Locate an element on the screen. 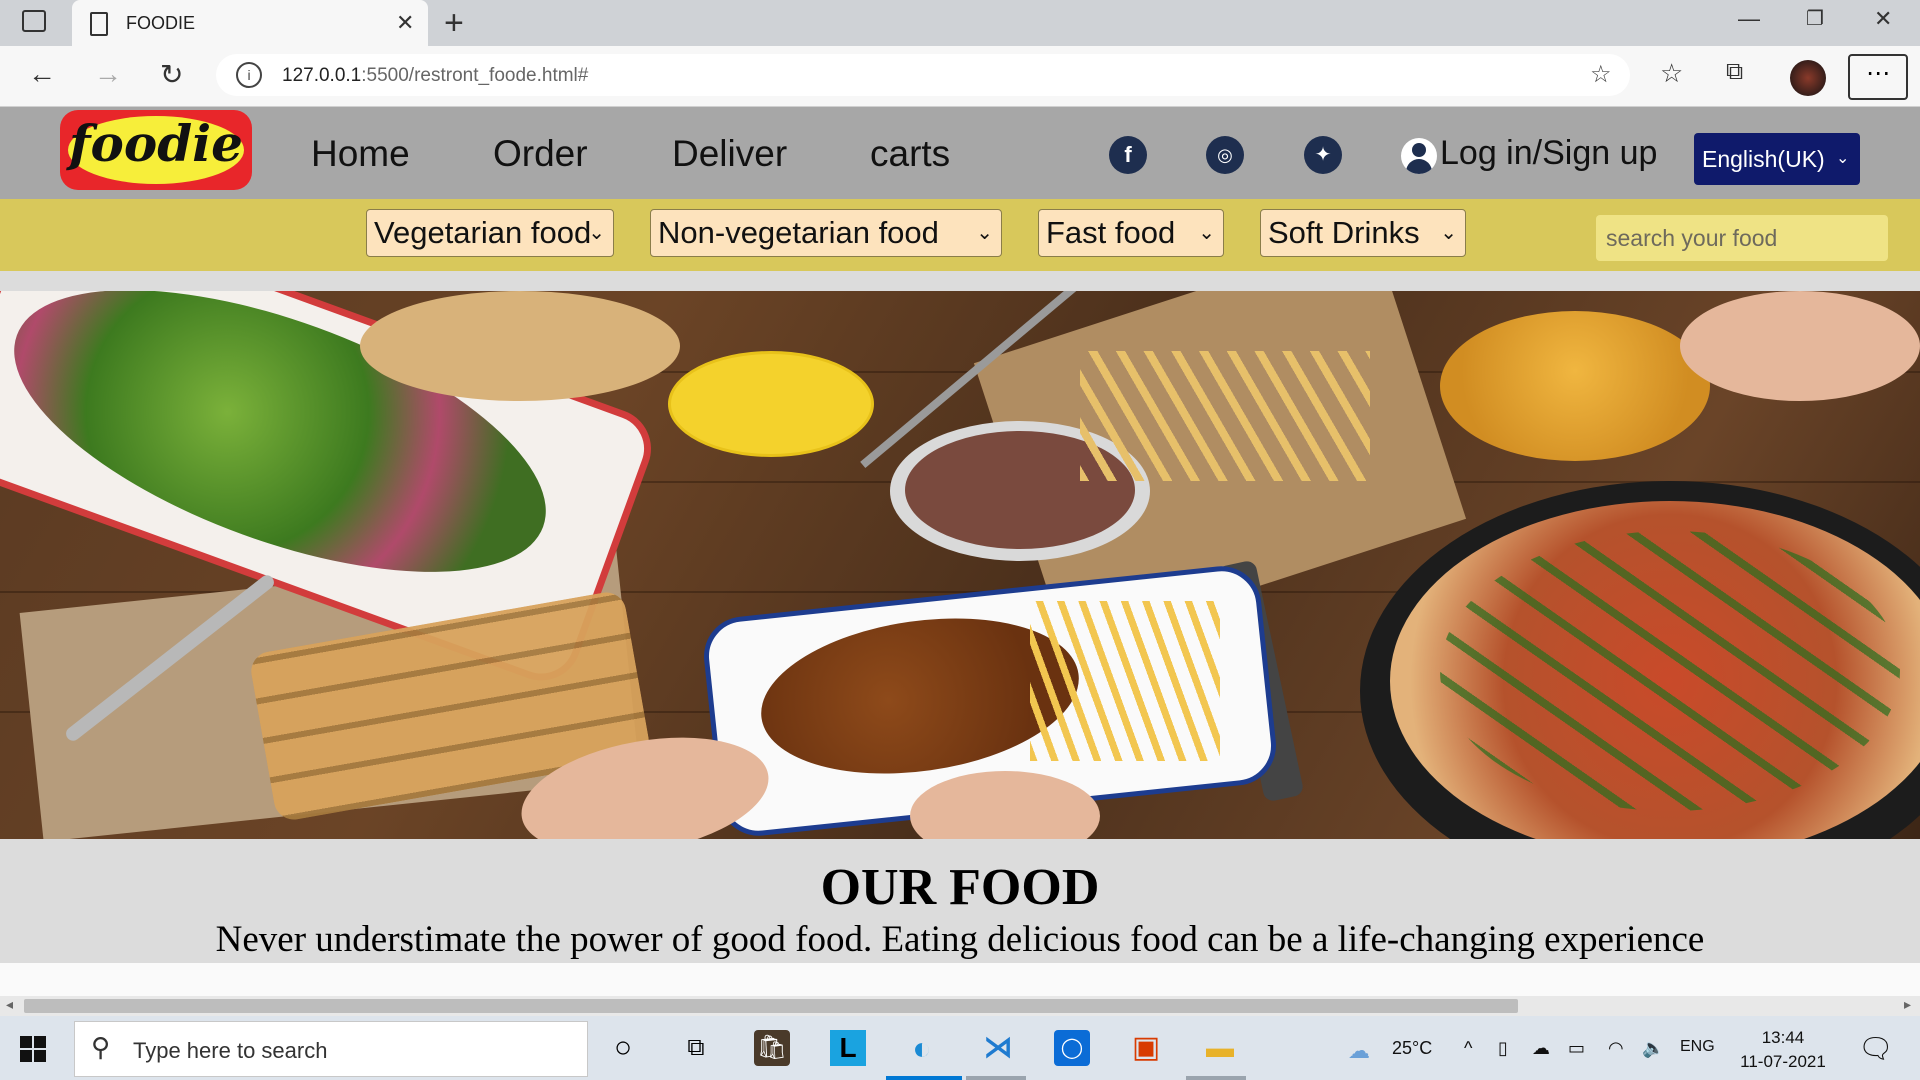 This screenshot has width=1920, height=1080. search-icon: ⚲ is located at coordinates (101, 1047).